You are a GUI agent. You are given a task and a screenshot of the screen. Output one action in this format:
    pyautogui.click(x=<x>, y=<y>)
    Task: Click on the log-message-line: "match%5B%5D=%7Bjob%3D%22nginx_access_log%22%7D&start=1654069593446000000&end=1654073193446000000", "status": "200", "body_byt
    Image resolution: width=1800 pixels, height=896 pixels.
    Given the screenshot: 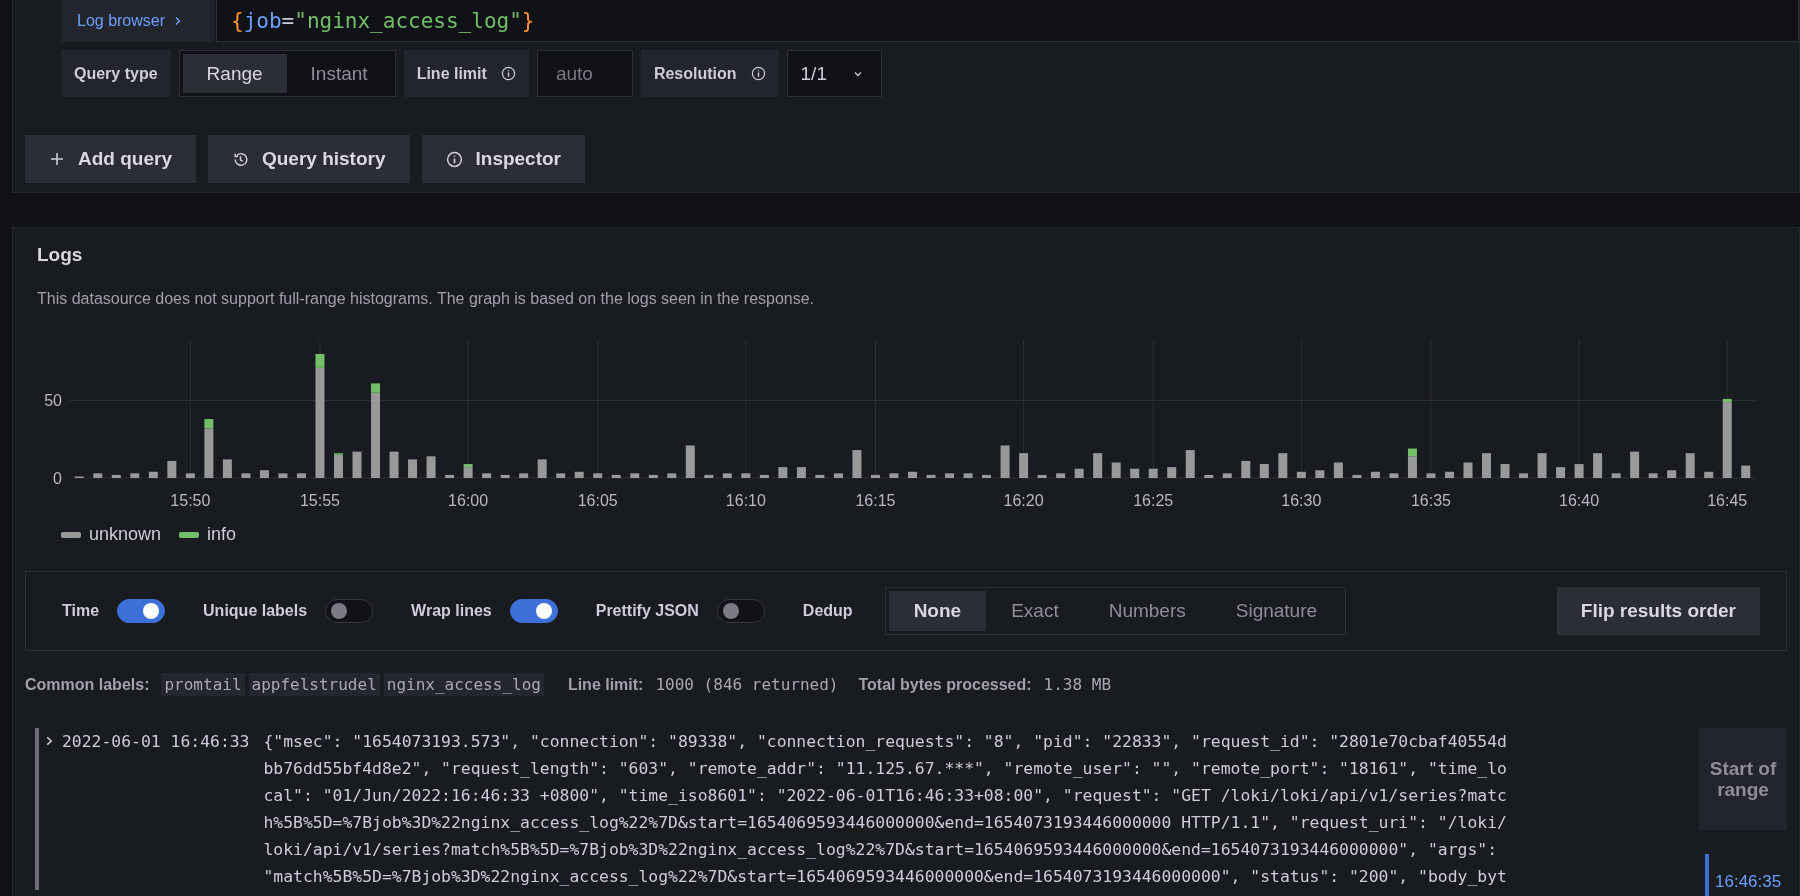 What is the action you would take?
    pyautogui.click(x=885, y=877)
    